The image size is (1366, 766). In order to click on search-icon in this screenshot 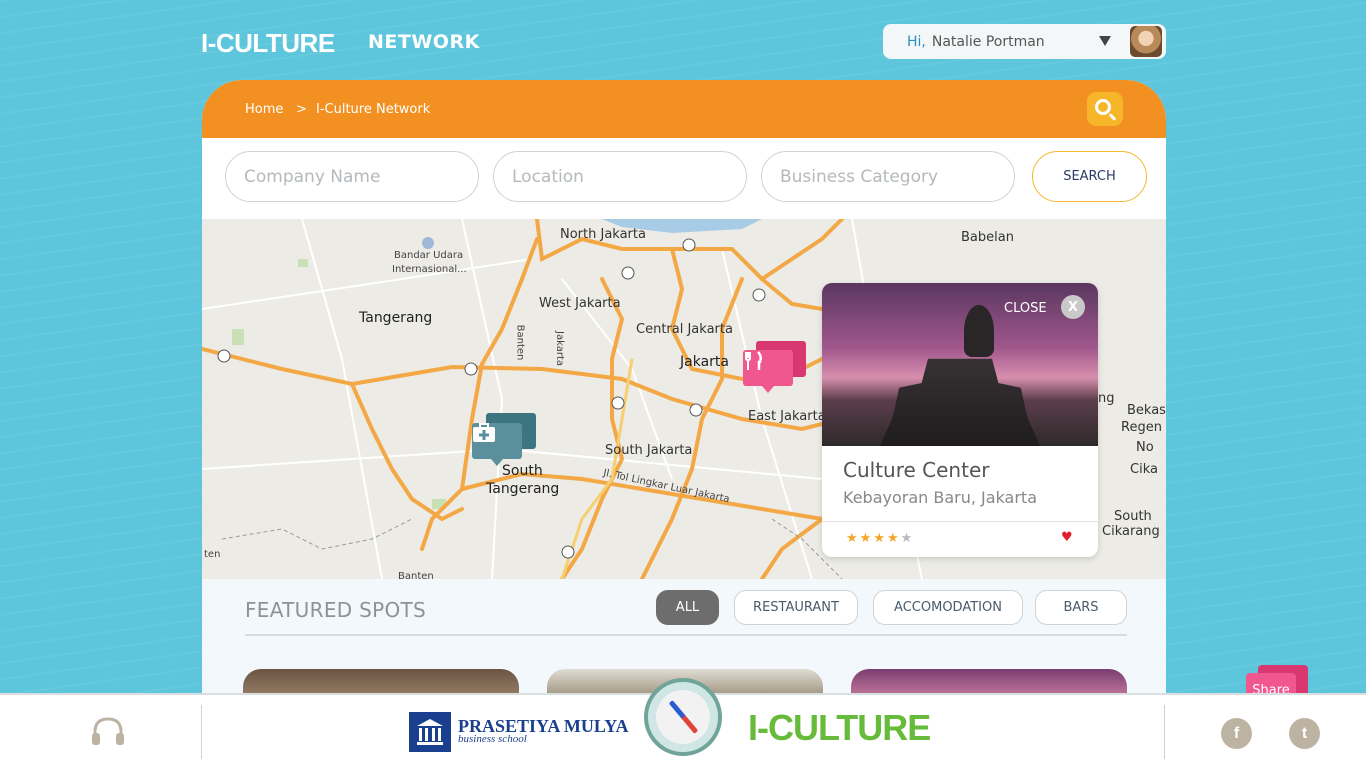, I will do `click(1103, 107)`.